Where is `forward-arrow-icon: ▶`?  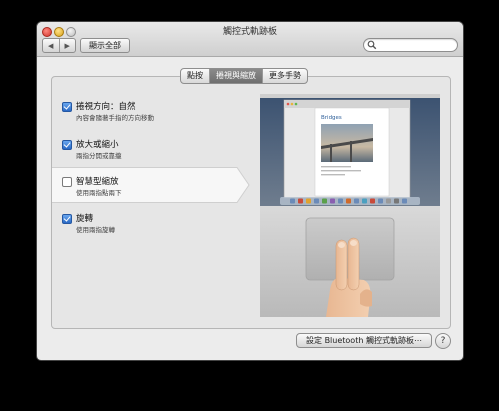
forward-arrow-icon: ▶ is located at coordinates (68, 45).